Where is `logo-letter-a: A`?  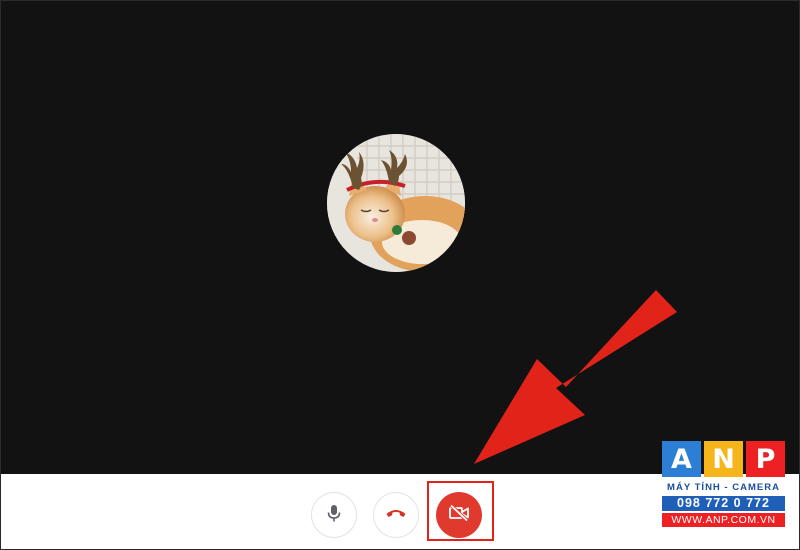
logo-letter-a: A is located at coordinates (681, 459).